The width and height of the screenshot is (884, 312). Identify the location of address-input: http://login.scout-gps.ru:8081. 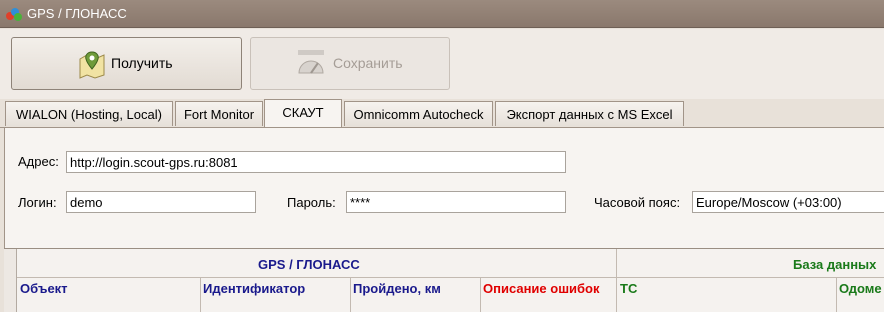
(316, 162).